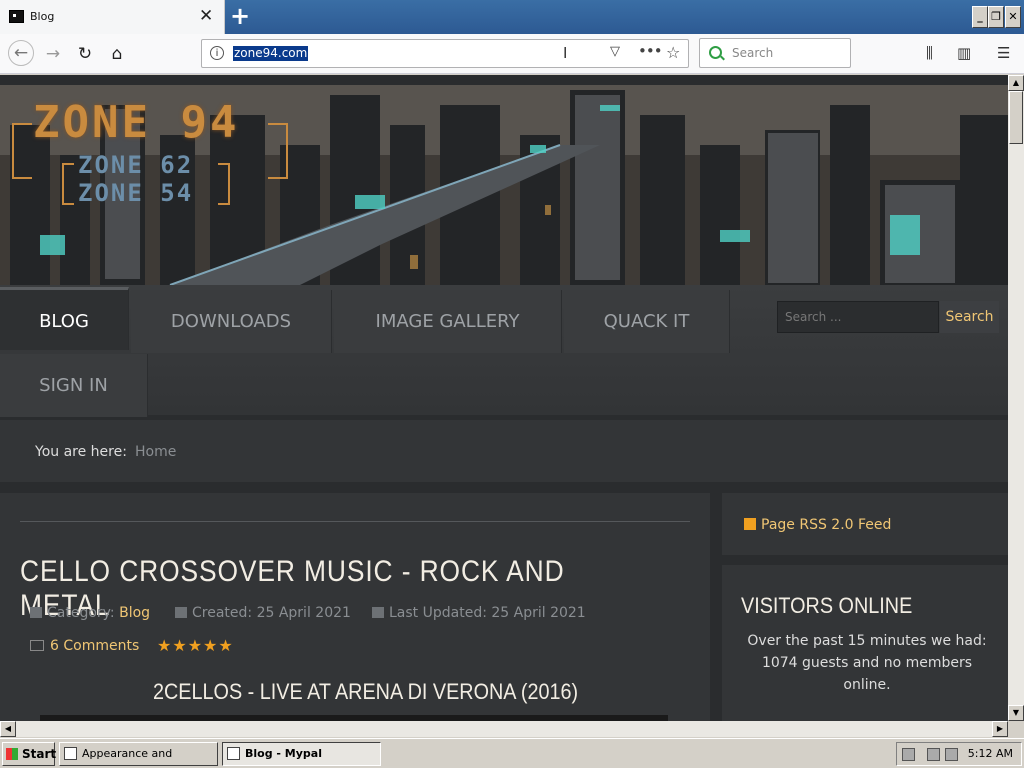 The height and width of the screenshot is (768, 1024). I want to click on bookmark-star-icon: ☆, so click(673, 52).